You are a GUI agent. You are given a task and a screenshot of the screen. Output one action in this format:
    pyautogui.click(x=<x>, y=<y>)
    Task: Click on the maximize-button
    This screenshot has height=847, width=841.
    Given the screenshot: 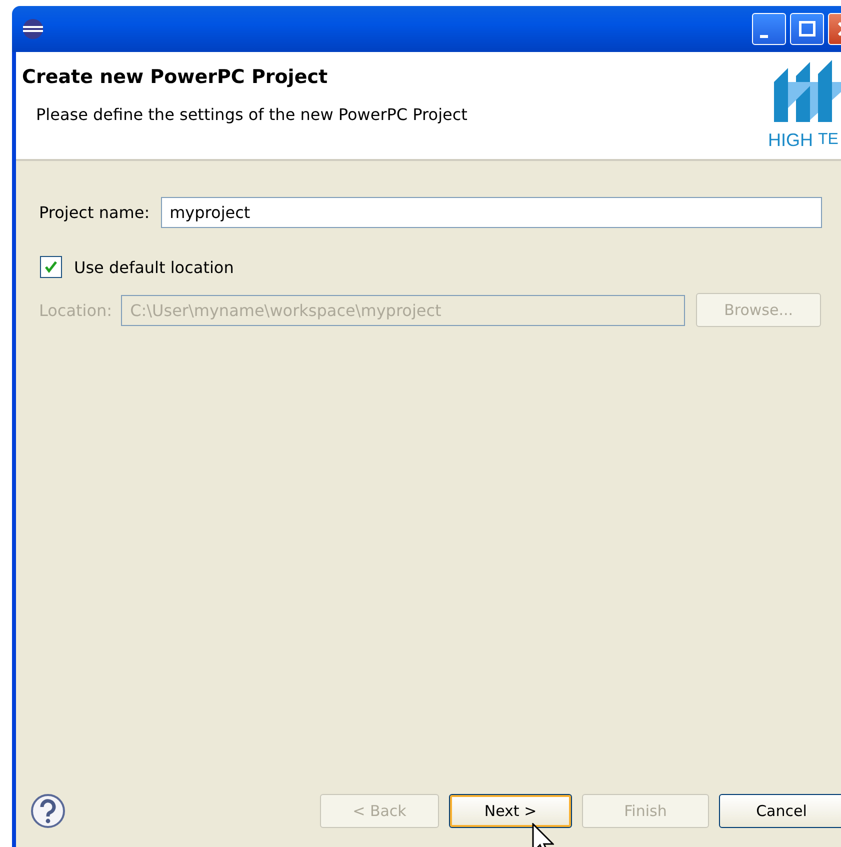 What is the action you would take?
    pyautogui.click(x=807, y=29)
    